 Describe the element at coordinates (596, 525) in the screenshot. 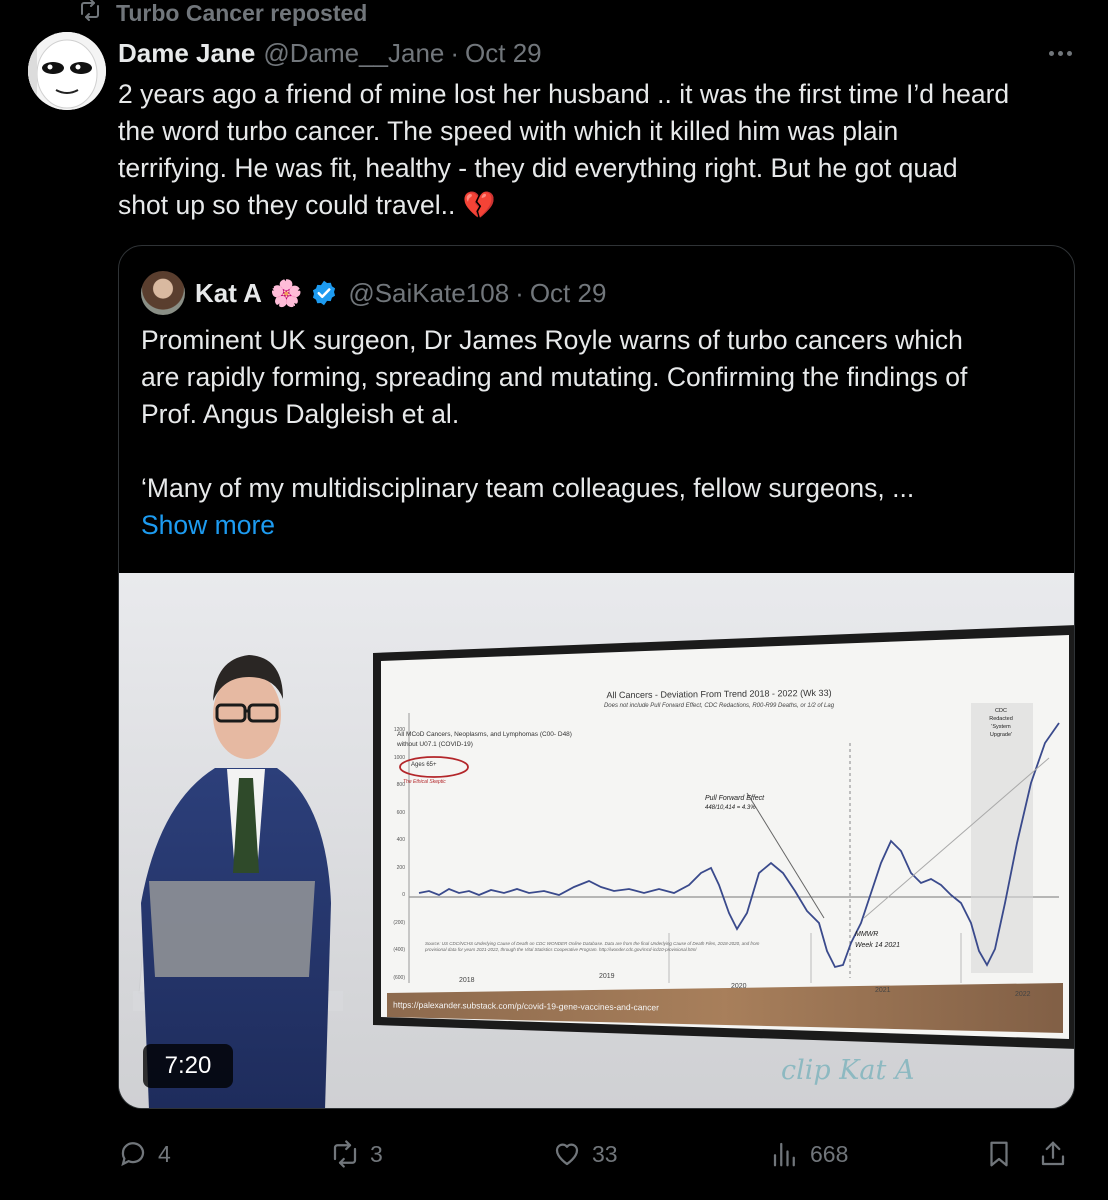

I see `show-more-link: Show more` at that location.